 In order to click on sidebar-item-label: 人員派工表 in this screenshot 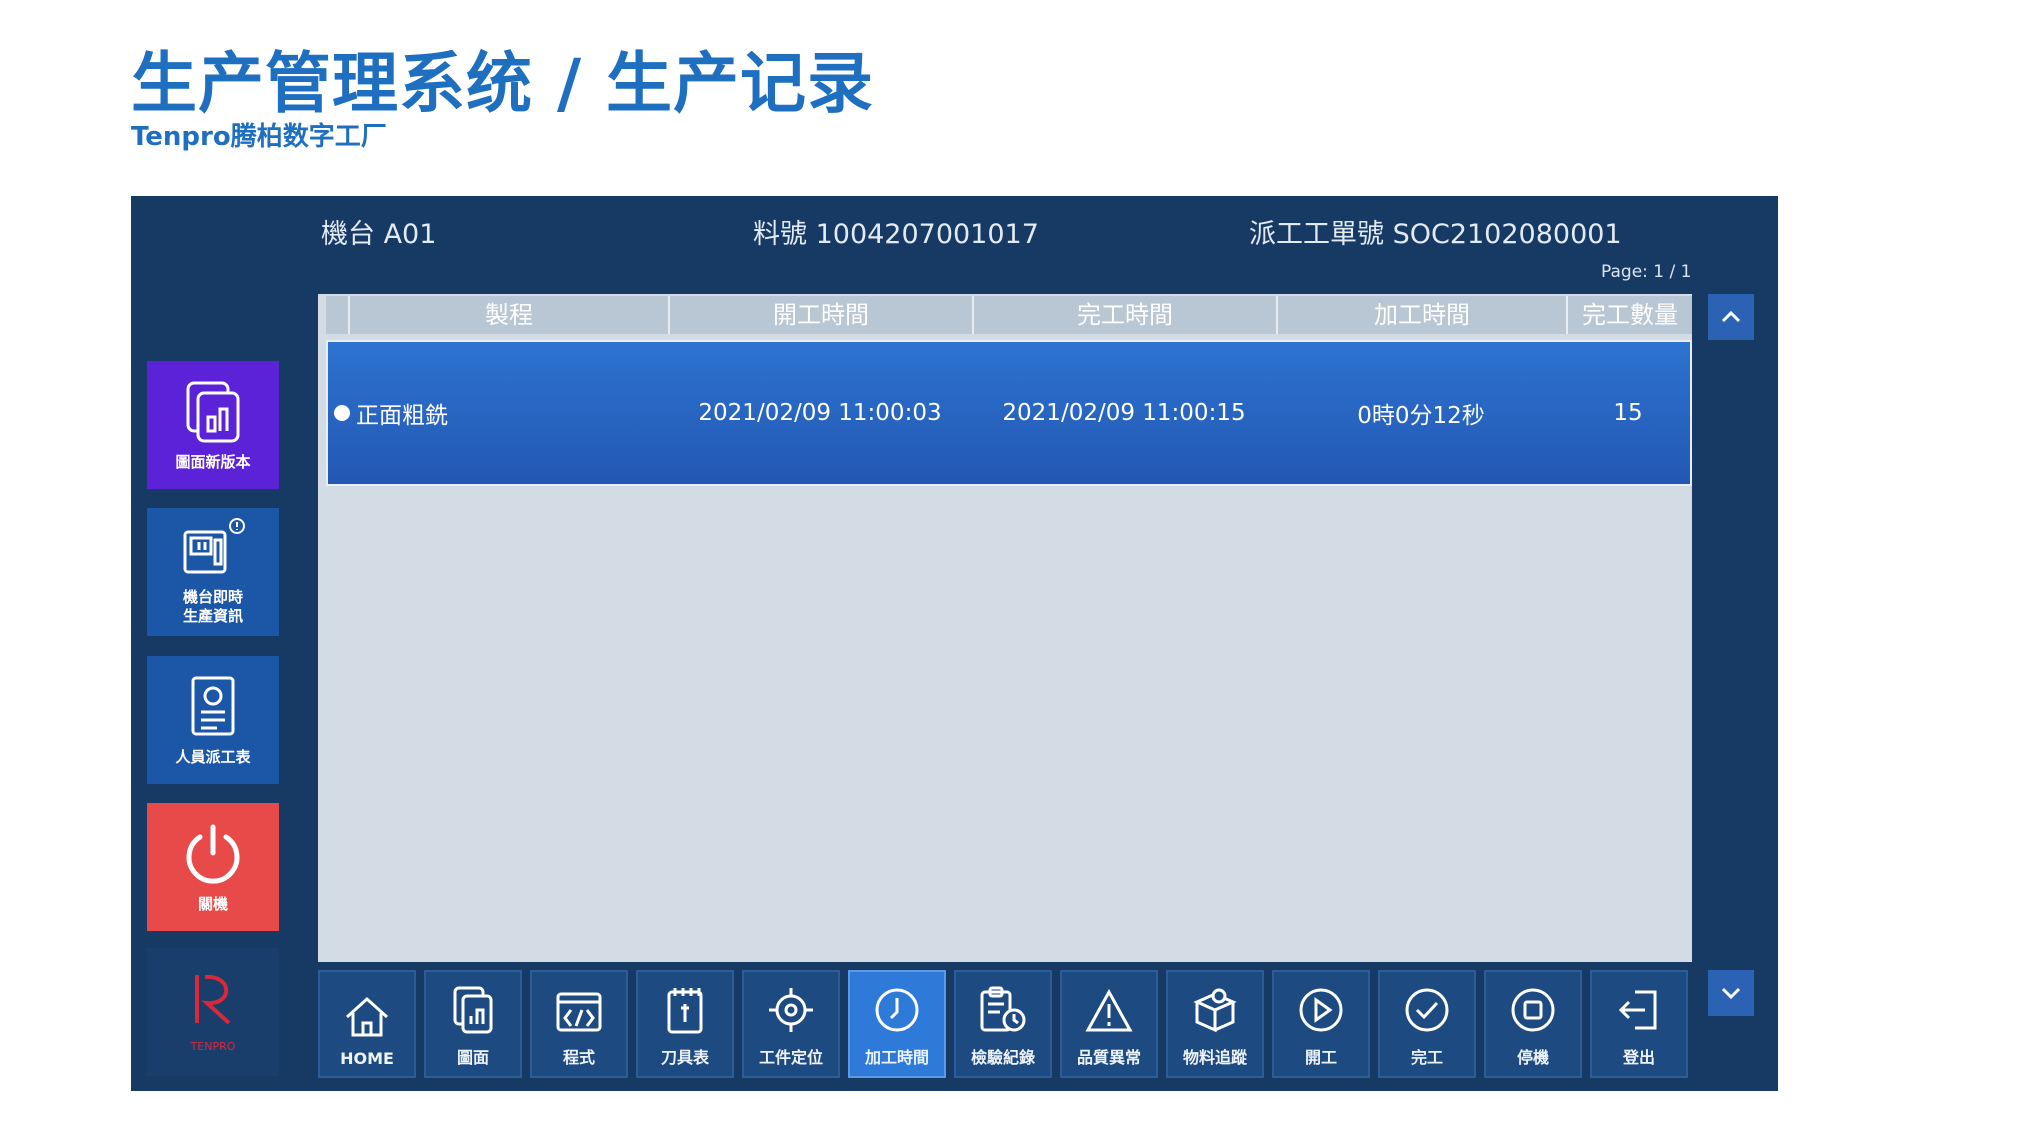, I will do `click(213, 756)`.